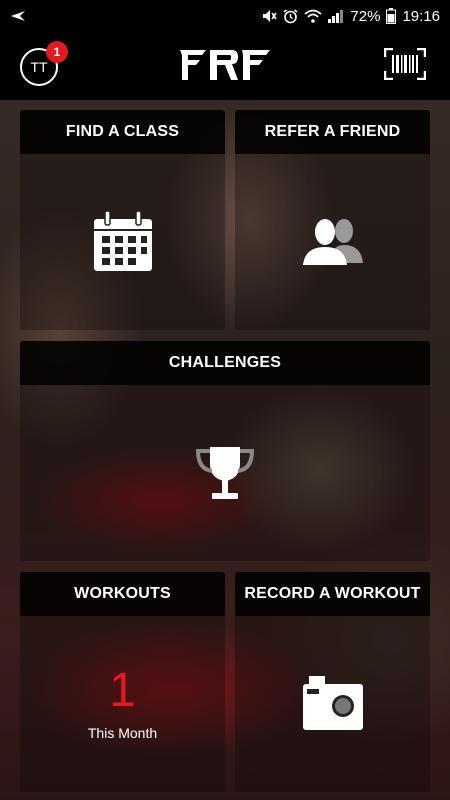 The width and height of the screenshot is (450, 800). I want to click on workouts-period: This Month, so click(122, 733).